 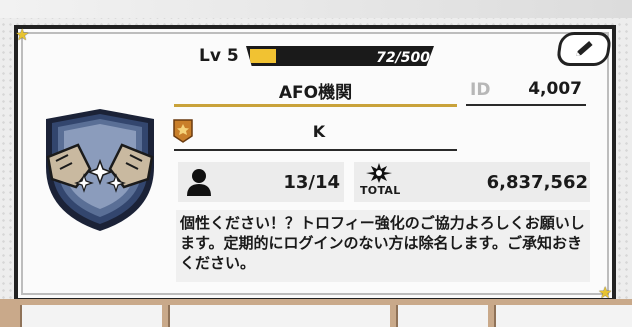 What do you see at coordinates (403, 58) in the screenshot?
I see `exp-text: 72/500` at bounding box center [403, 58].